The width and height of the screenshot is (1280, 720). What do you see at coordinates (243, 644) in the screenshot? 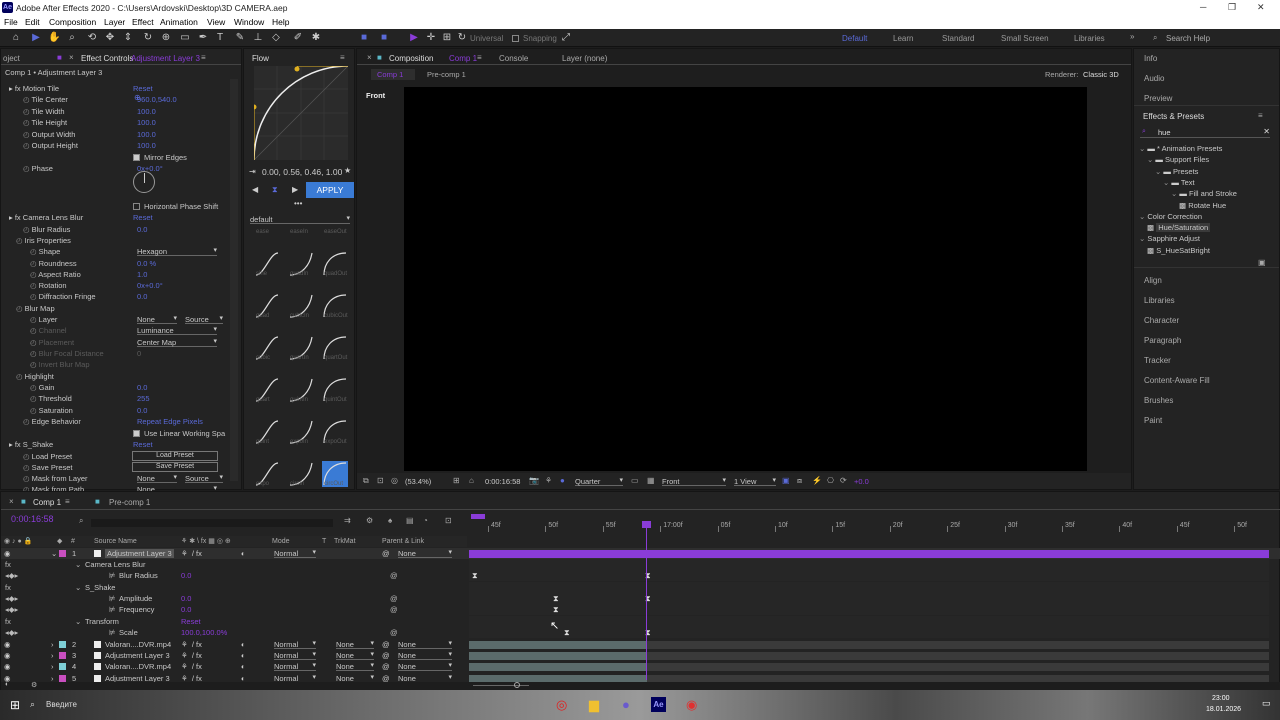
I see `adjustment-layer-icon: ◐` at bounding box center [243, 644].